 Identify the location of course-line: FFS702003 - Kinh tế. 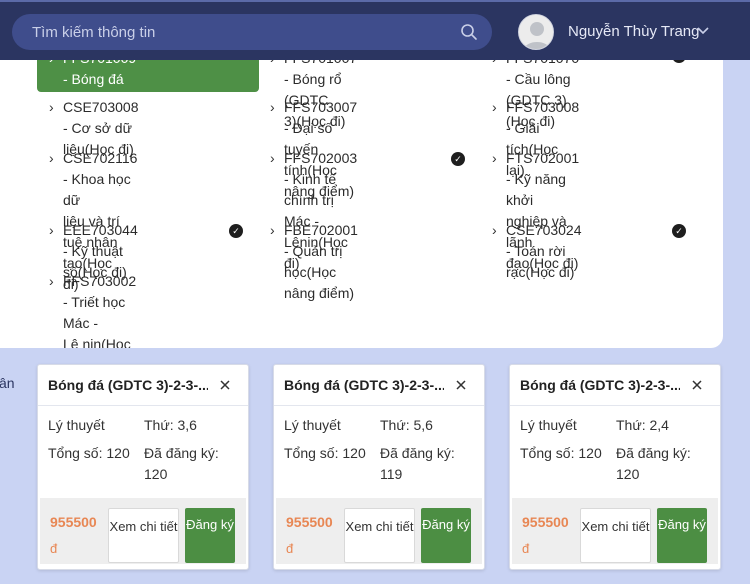
(321, 168).